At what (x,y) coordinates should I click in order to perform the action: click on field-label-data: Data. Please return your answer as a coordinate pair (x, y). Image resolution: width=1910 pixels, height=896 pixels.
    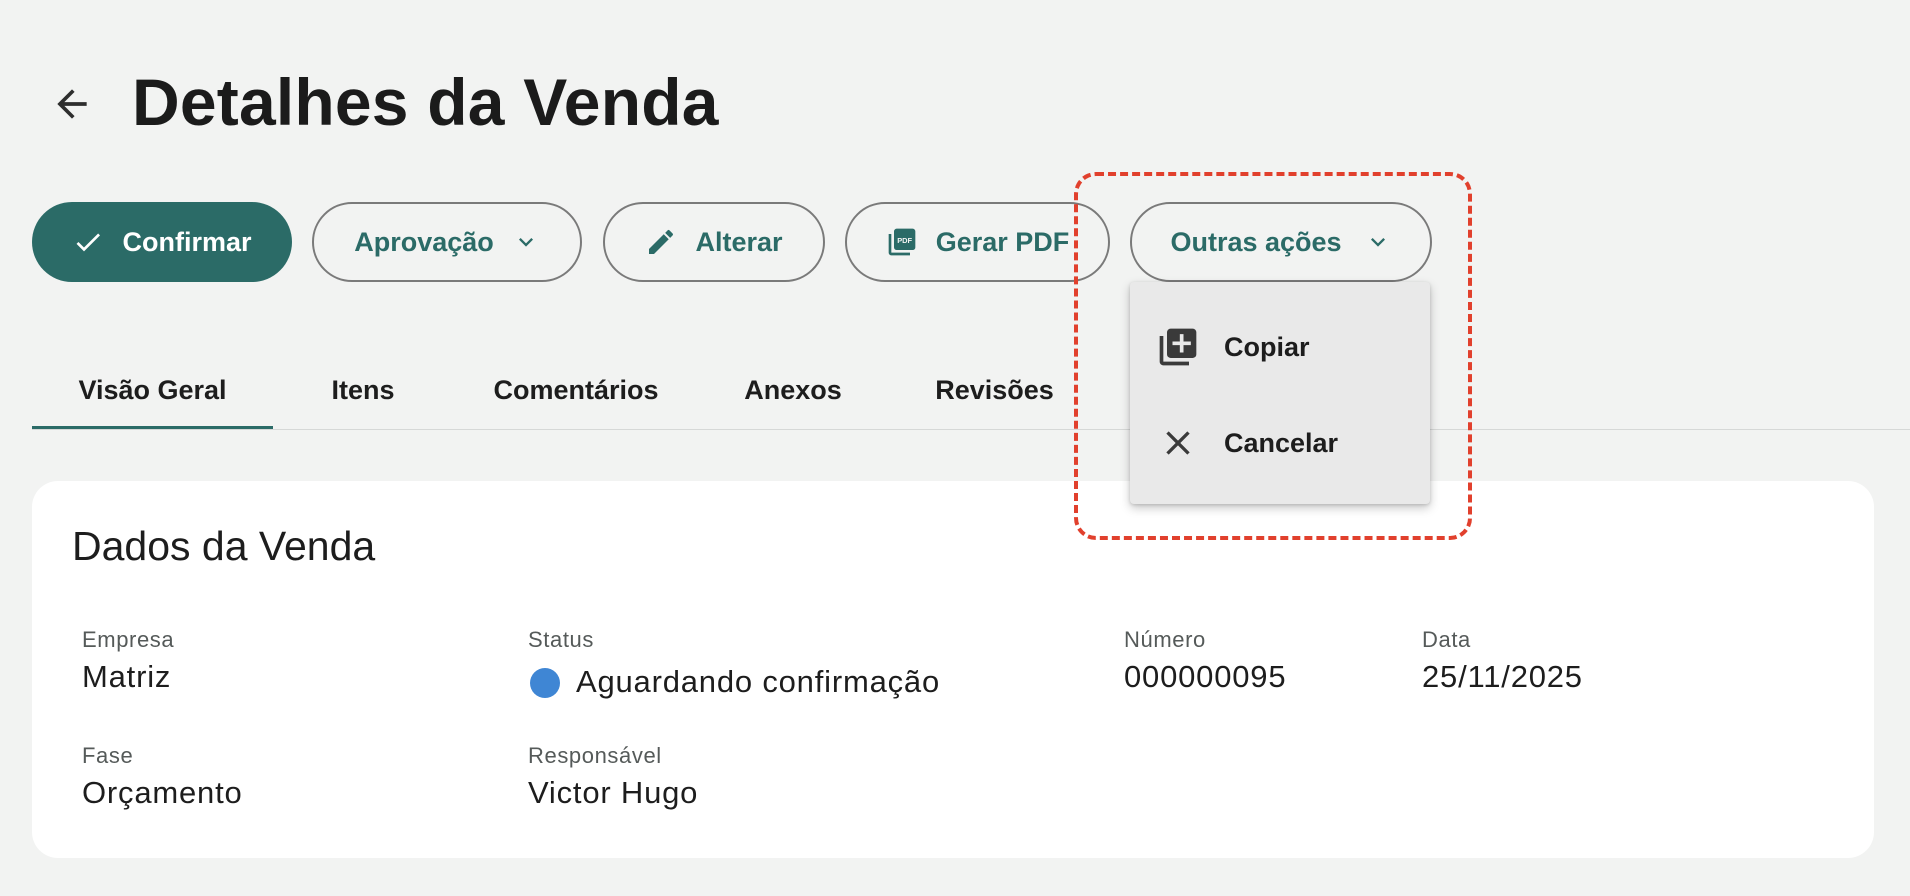
    Looking at the image, I should click on (1446, 639).